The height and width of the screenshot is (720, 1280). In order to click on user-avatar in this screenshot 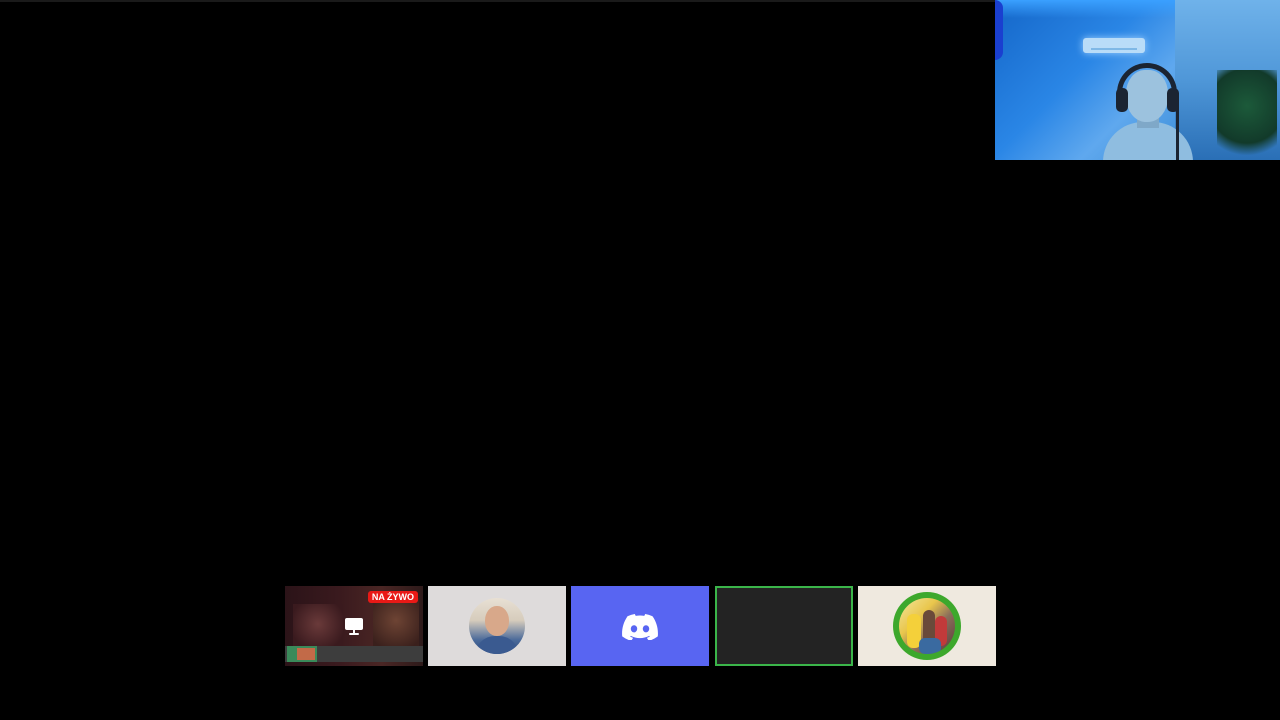, I will do `click(497, 626)`.